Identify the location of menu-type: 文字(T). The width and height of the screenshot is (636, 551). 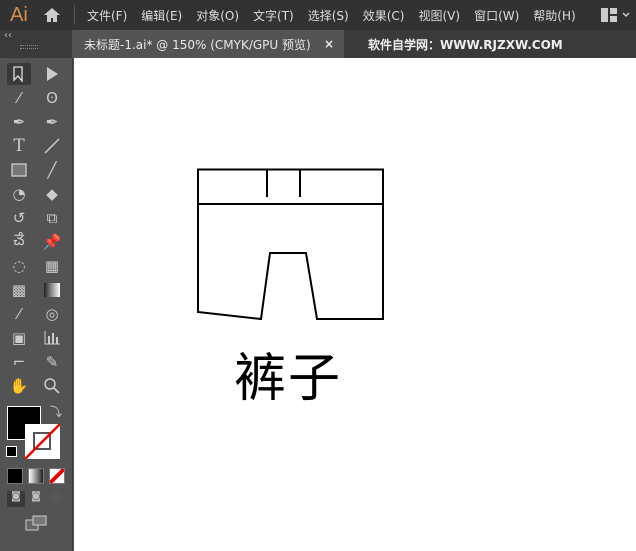
(273, 15).